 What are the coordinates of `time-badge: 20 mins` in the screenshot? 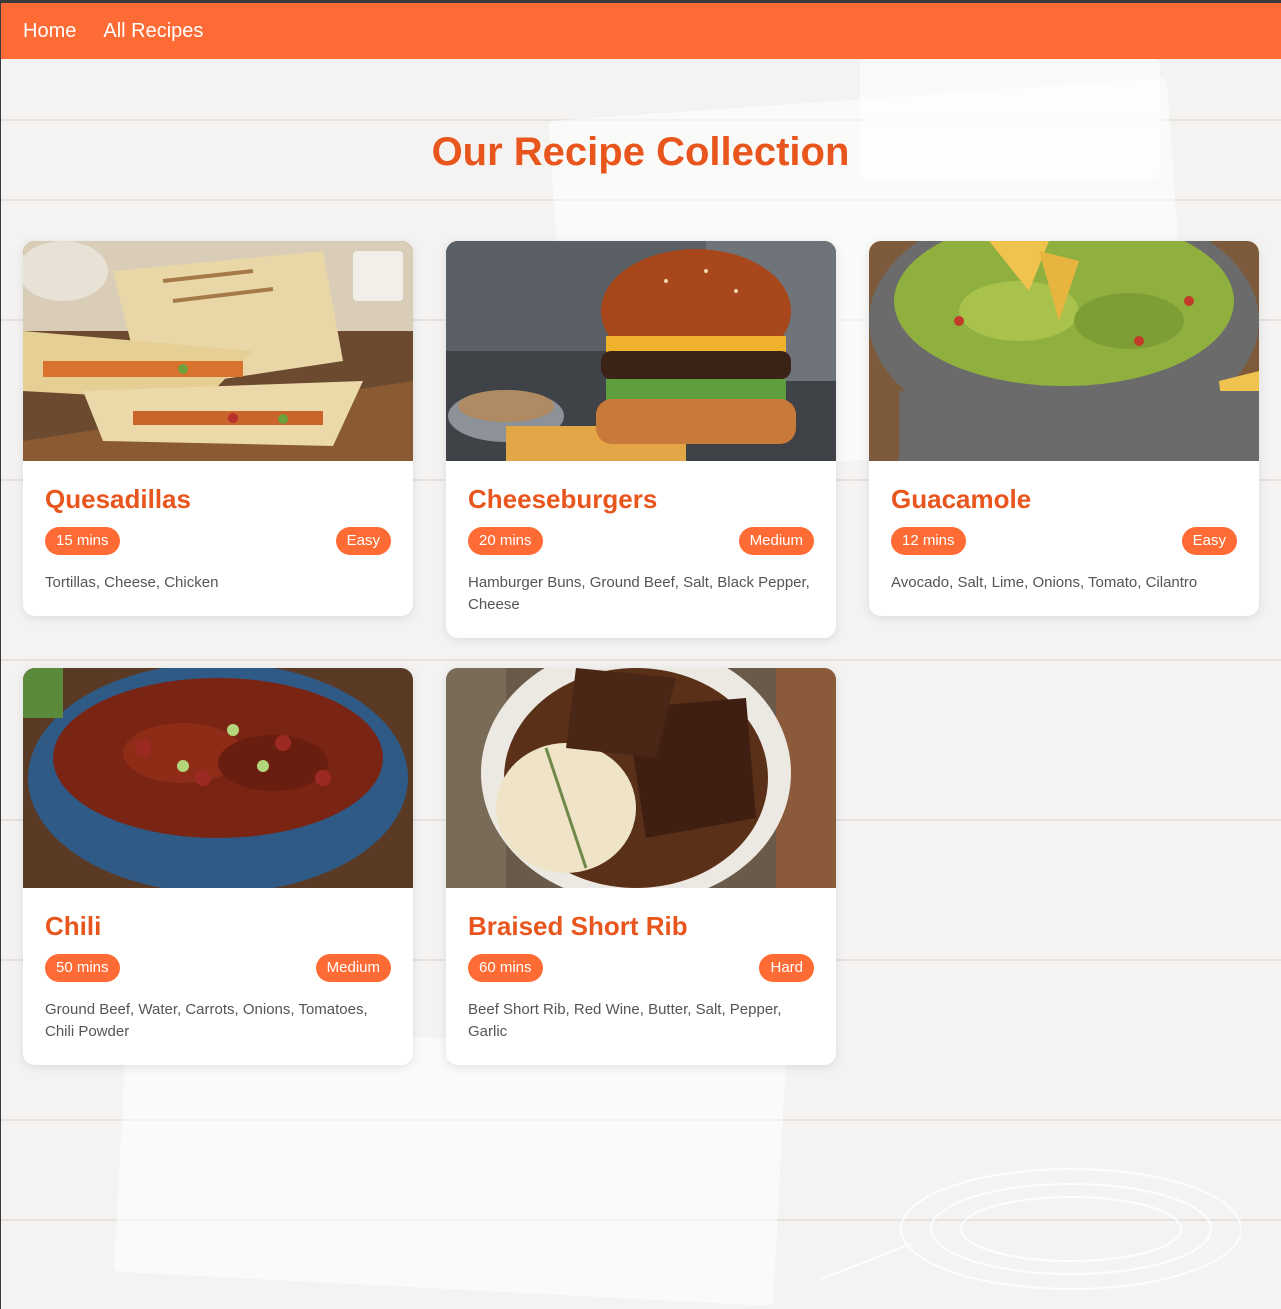 It's located at (505, 541).